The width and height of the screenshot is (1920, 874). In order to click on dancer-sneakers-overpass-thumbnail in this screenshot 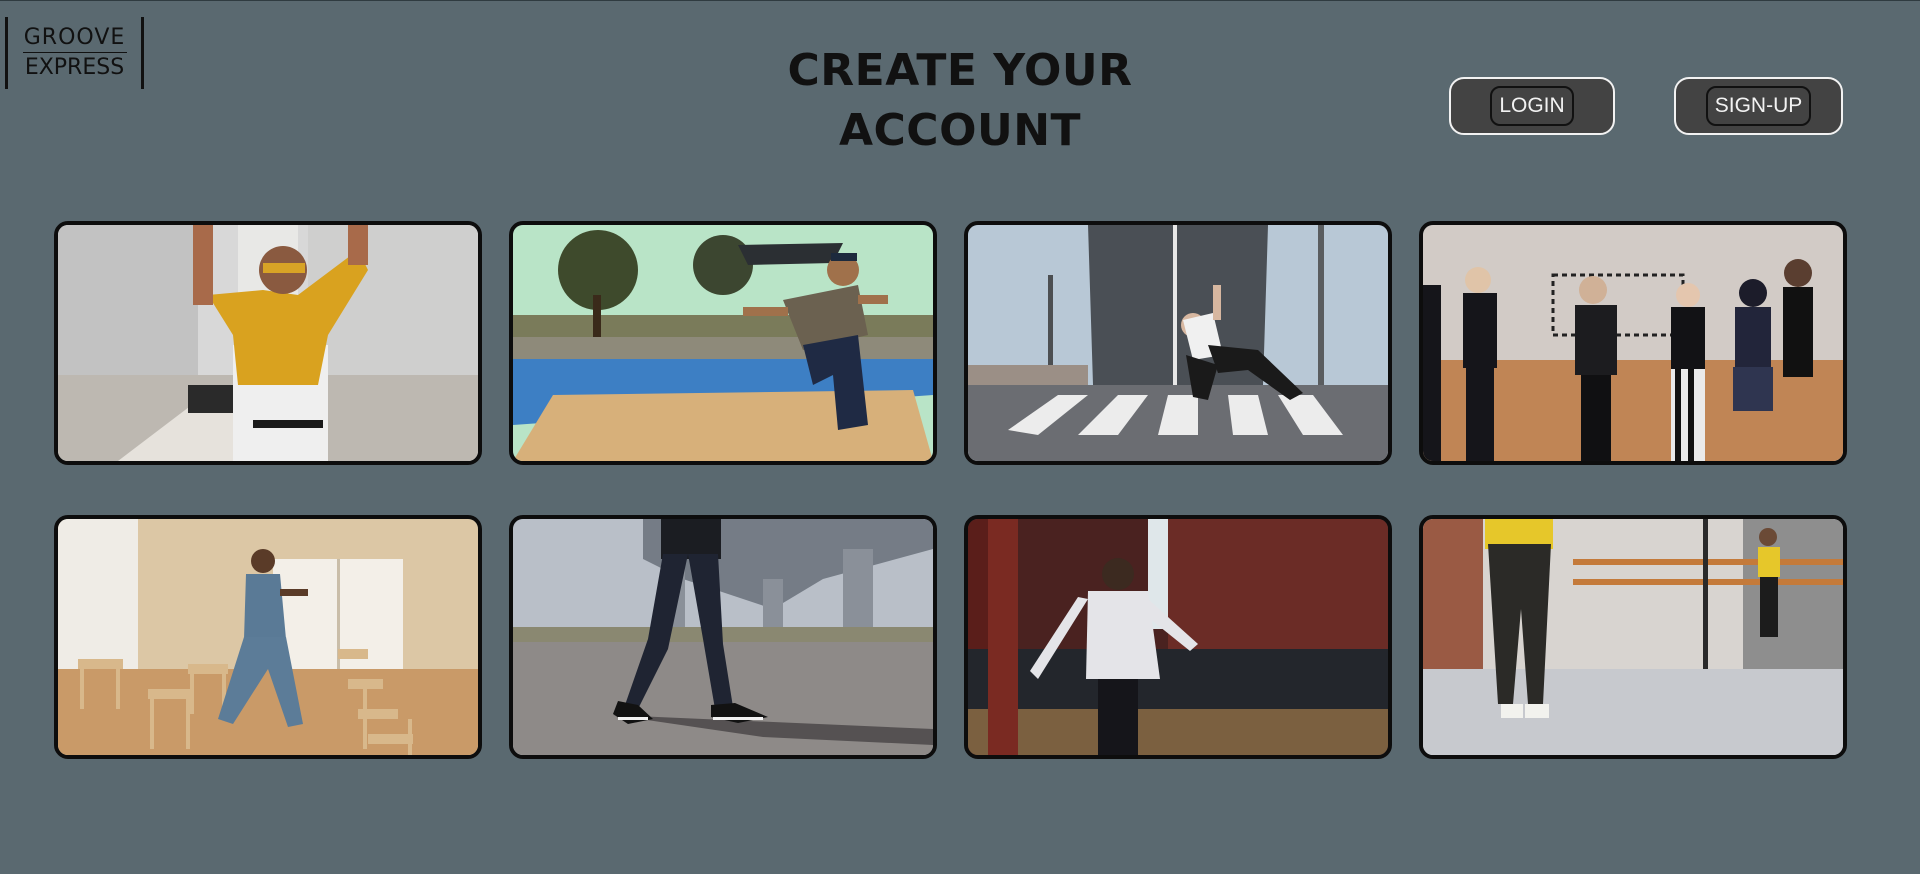, I will do `click(723, 637)`.